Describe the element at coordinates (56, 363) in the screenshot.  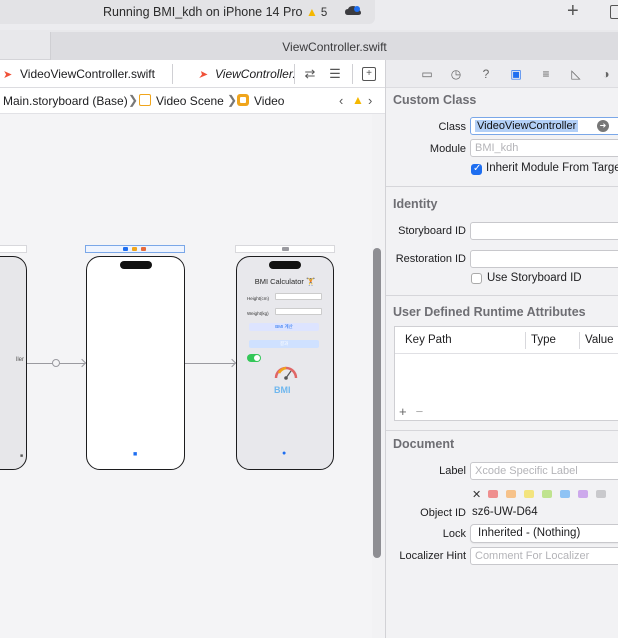
I see `segue-icon` at that location.